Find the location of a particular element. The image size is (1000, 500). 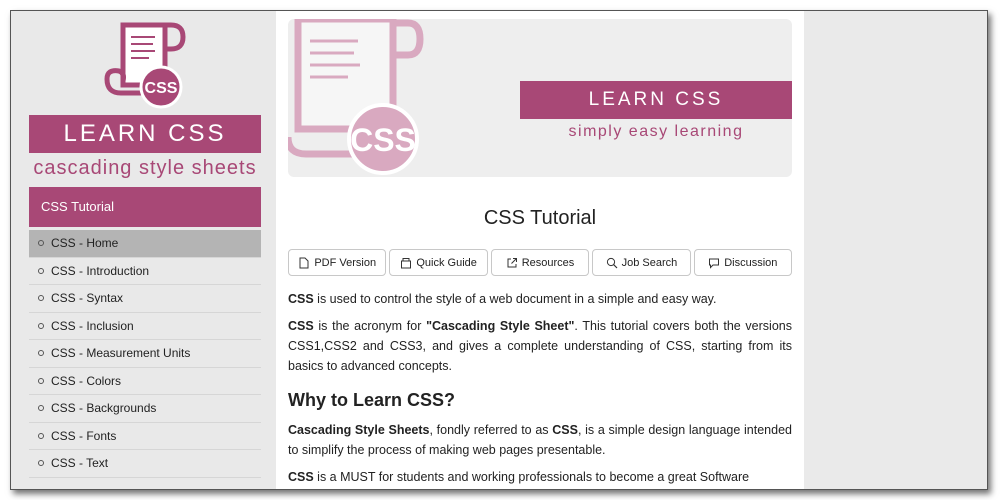

resources-button: Resources is located at coordinates (540, 262).